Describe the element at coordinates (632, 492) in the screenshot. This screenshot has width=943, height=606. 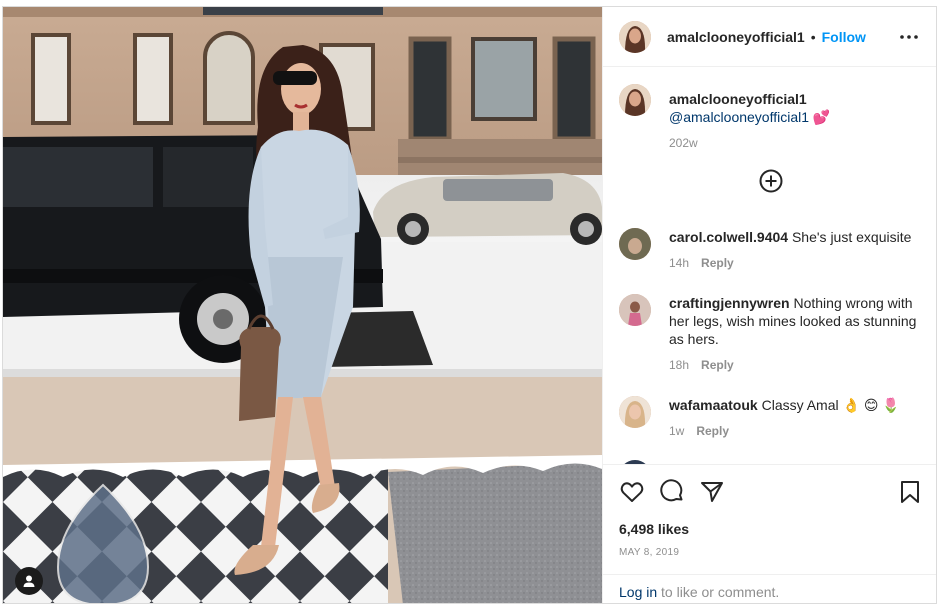
I see `heart-icon` at that location.